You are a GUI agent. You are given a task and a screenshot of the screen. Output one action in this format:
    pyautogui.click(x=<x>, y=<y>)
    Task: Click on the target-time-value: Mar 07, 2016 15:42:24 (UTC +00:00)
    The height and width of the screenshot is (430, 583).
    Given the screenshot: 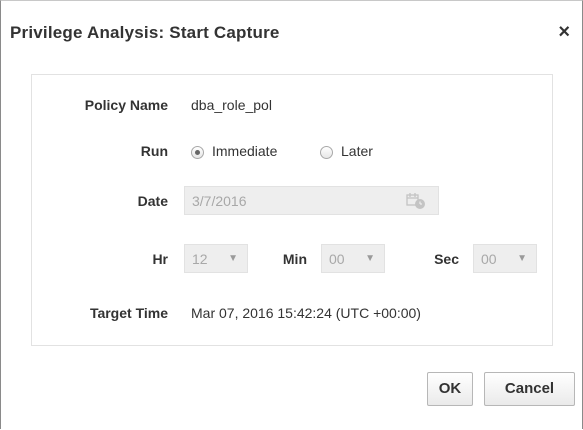 What is the action you would take?
    pyautogui.click(x=306, y=313)
    